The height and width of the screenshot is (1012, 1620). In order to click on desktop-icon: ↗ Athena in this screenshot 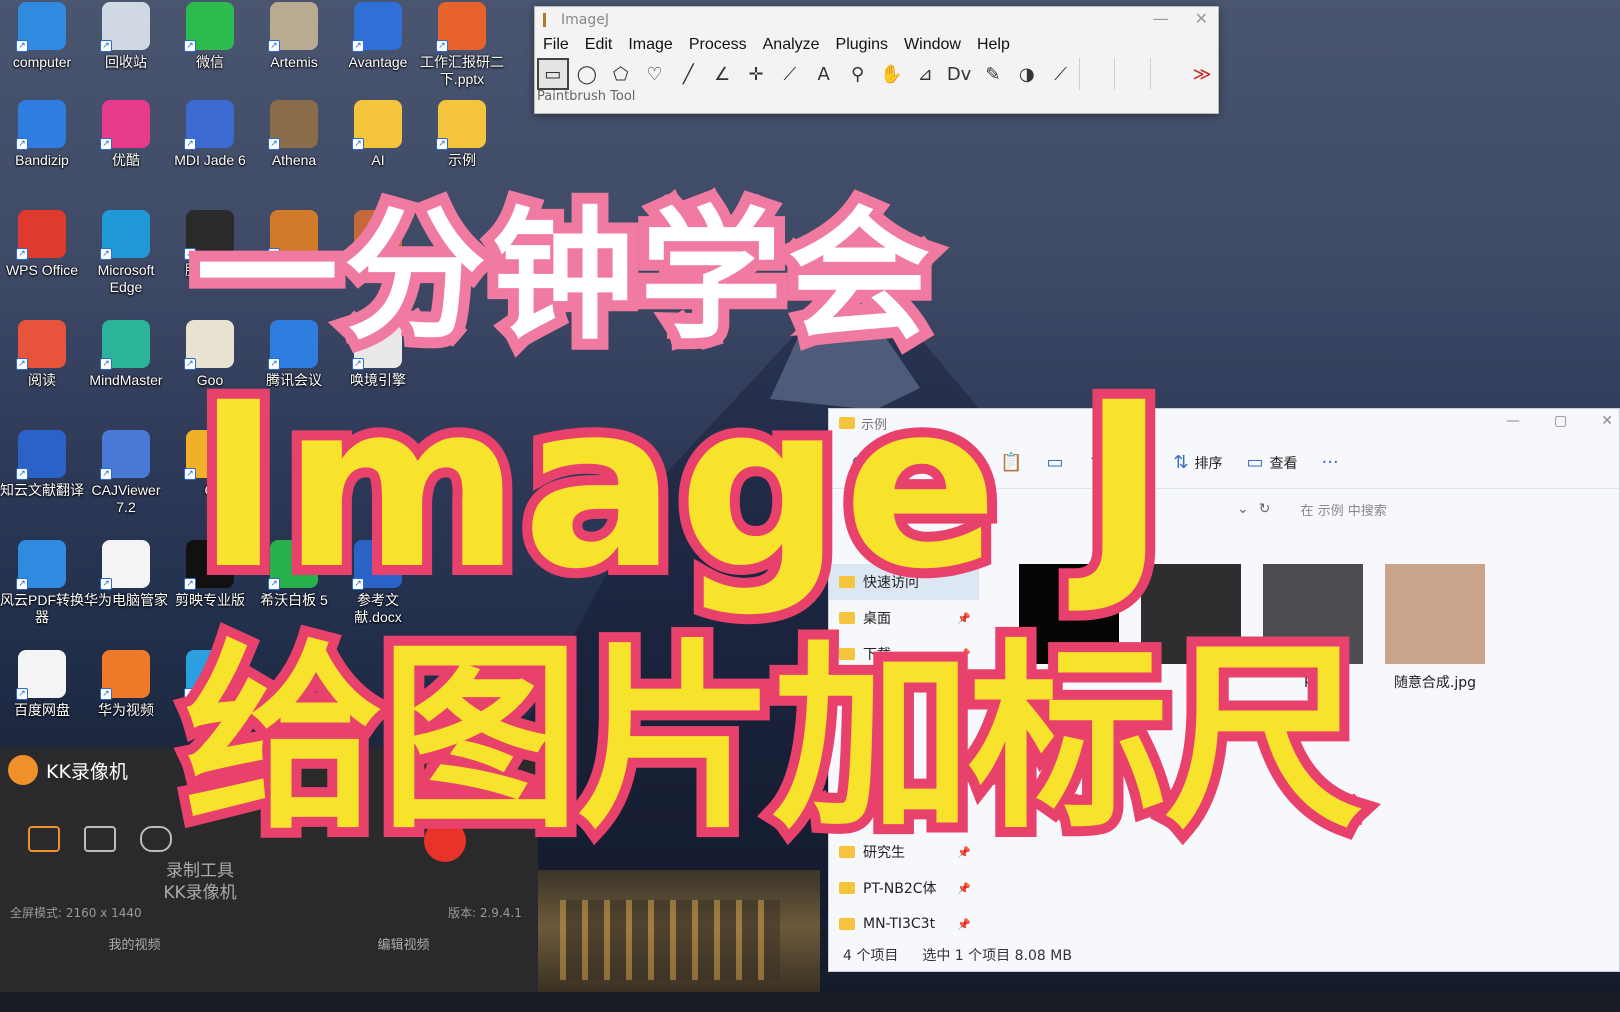, I will do `click(294, 134)`.